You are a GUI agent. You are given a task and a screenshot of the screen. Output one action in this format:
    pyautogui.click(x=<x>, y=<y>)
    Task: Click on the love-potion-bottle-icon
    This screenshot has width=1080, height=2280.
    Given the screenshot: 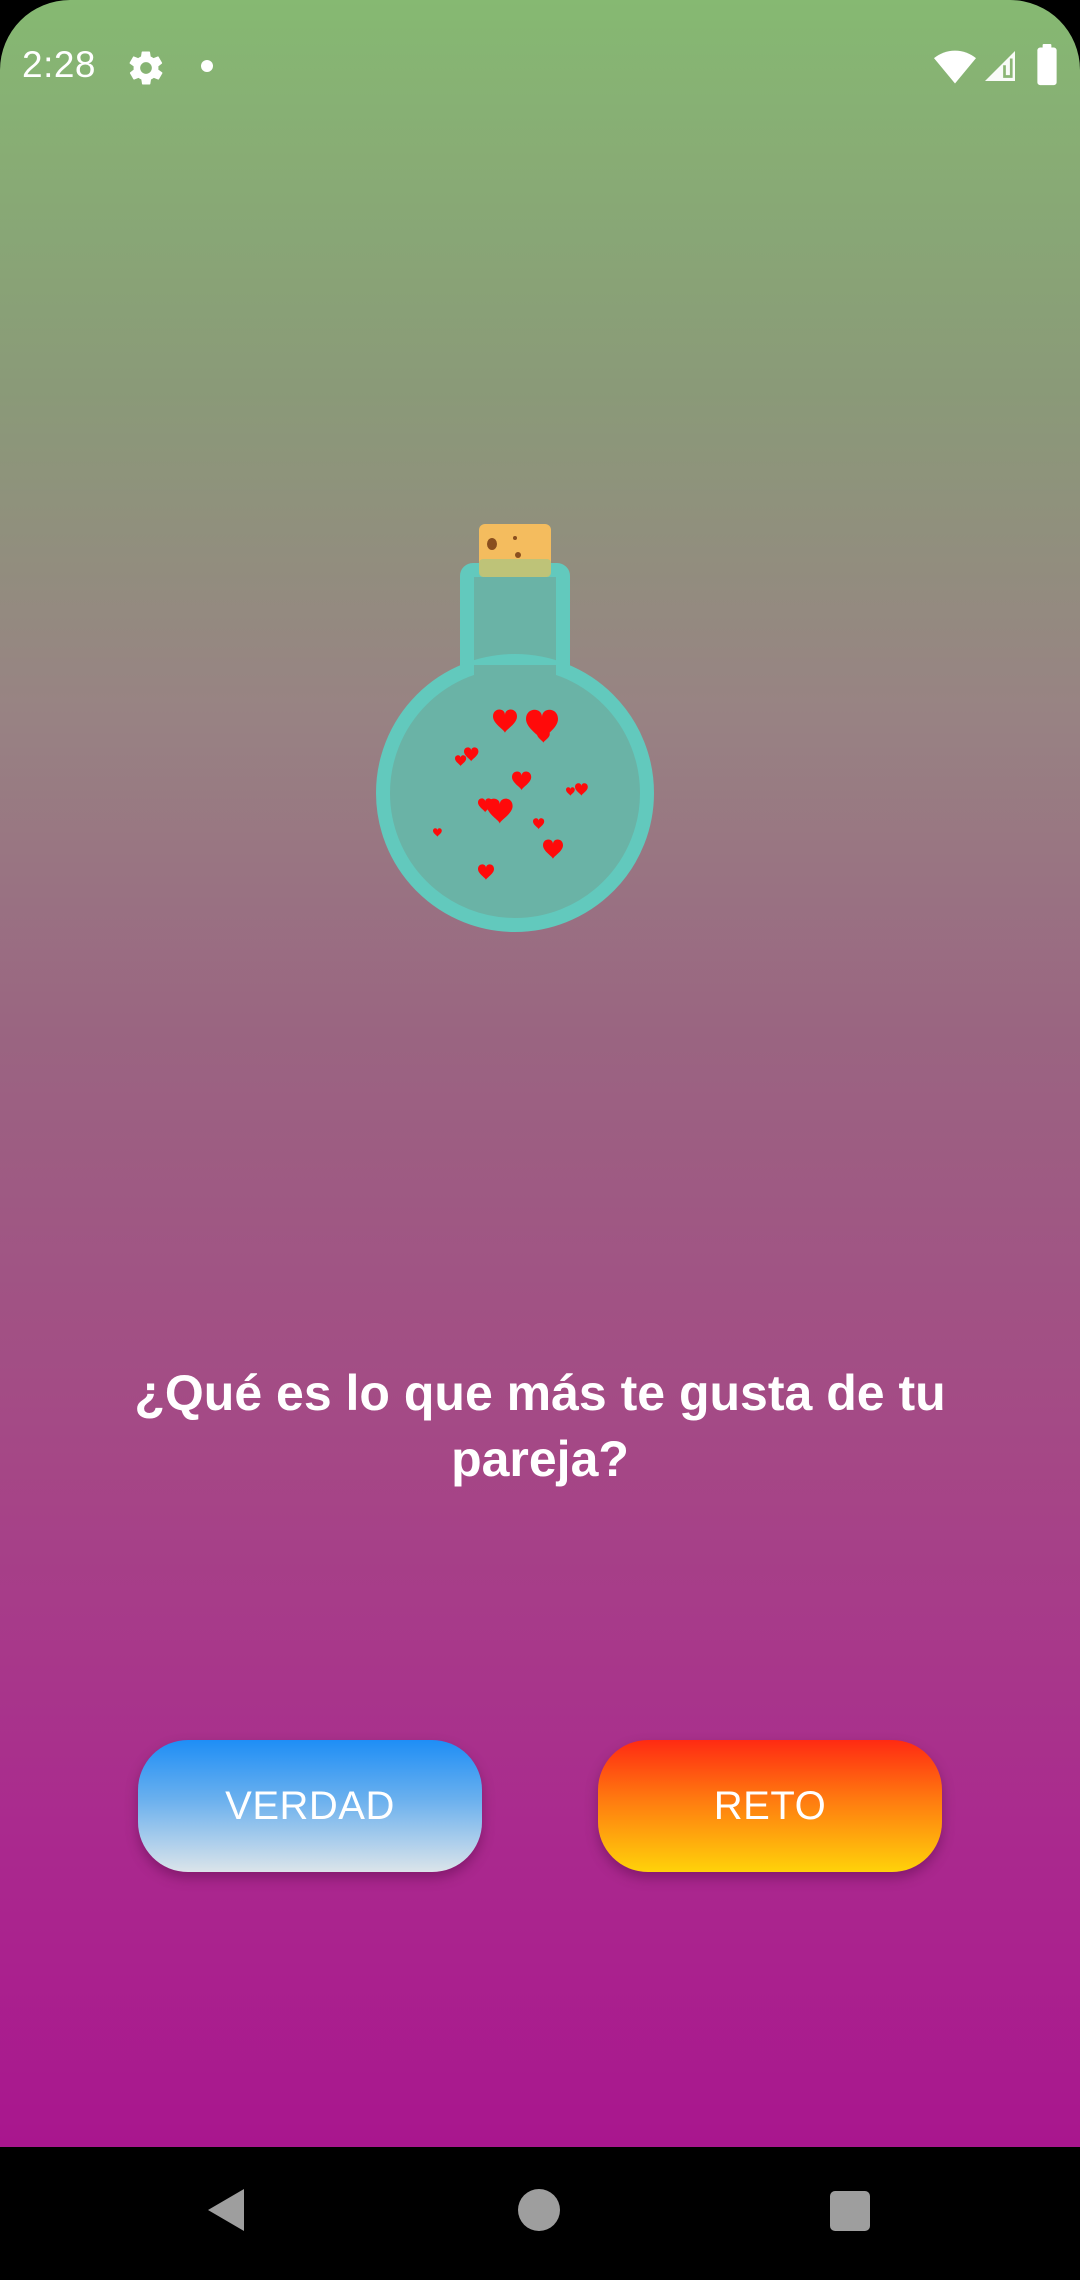 What is the action you would take?
    pyautogui.click(x=515, y=728)
    